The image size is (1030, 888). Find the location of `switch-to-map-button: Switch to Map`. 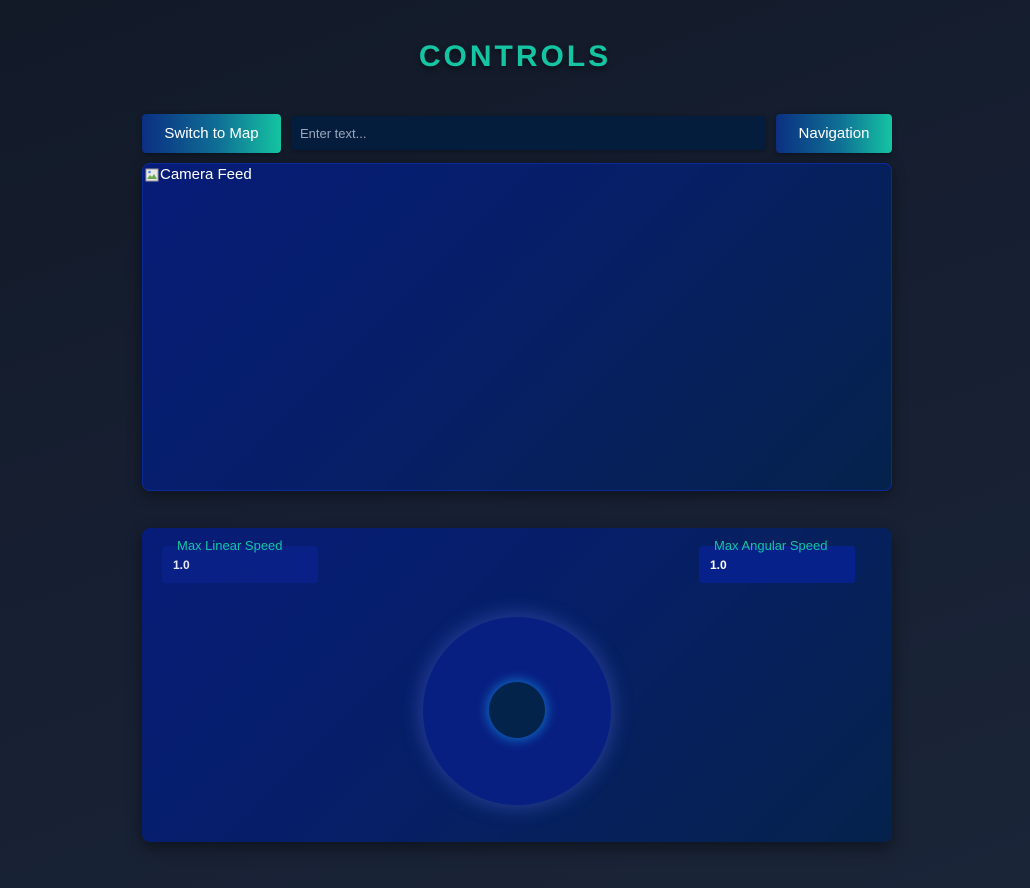

switch-to-map-button: Switch to Map is located at coordinates (211, 133).